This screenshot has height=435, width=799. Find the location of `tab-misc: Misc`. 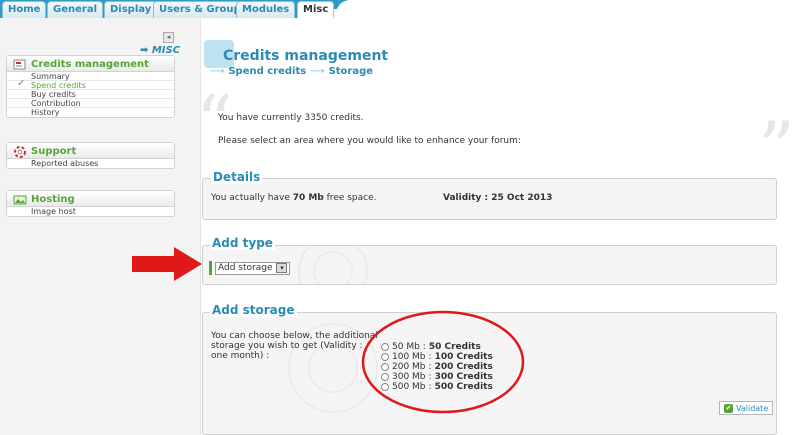

tab-misc: Misc is located at coordinates (316, 9).